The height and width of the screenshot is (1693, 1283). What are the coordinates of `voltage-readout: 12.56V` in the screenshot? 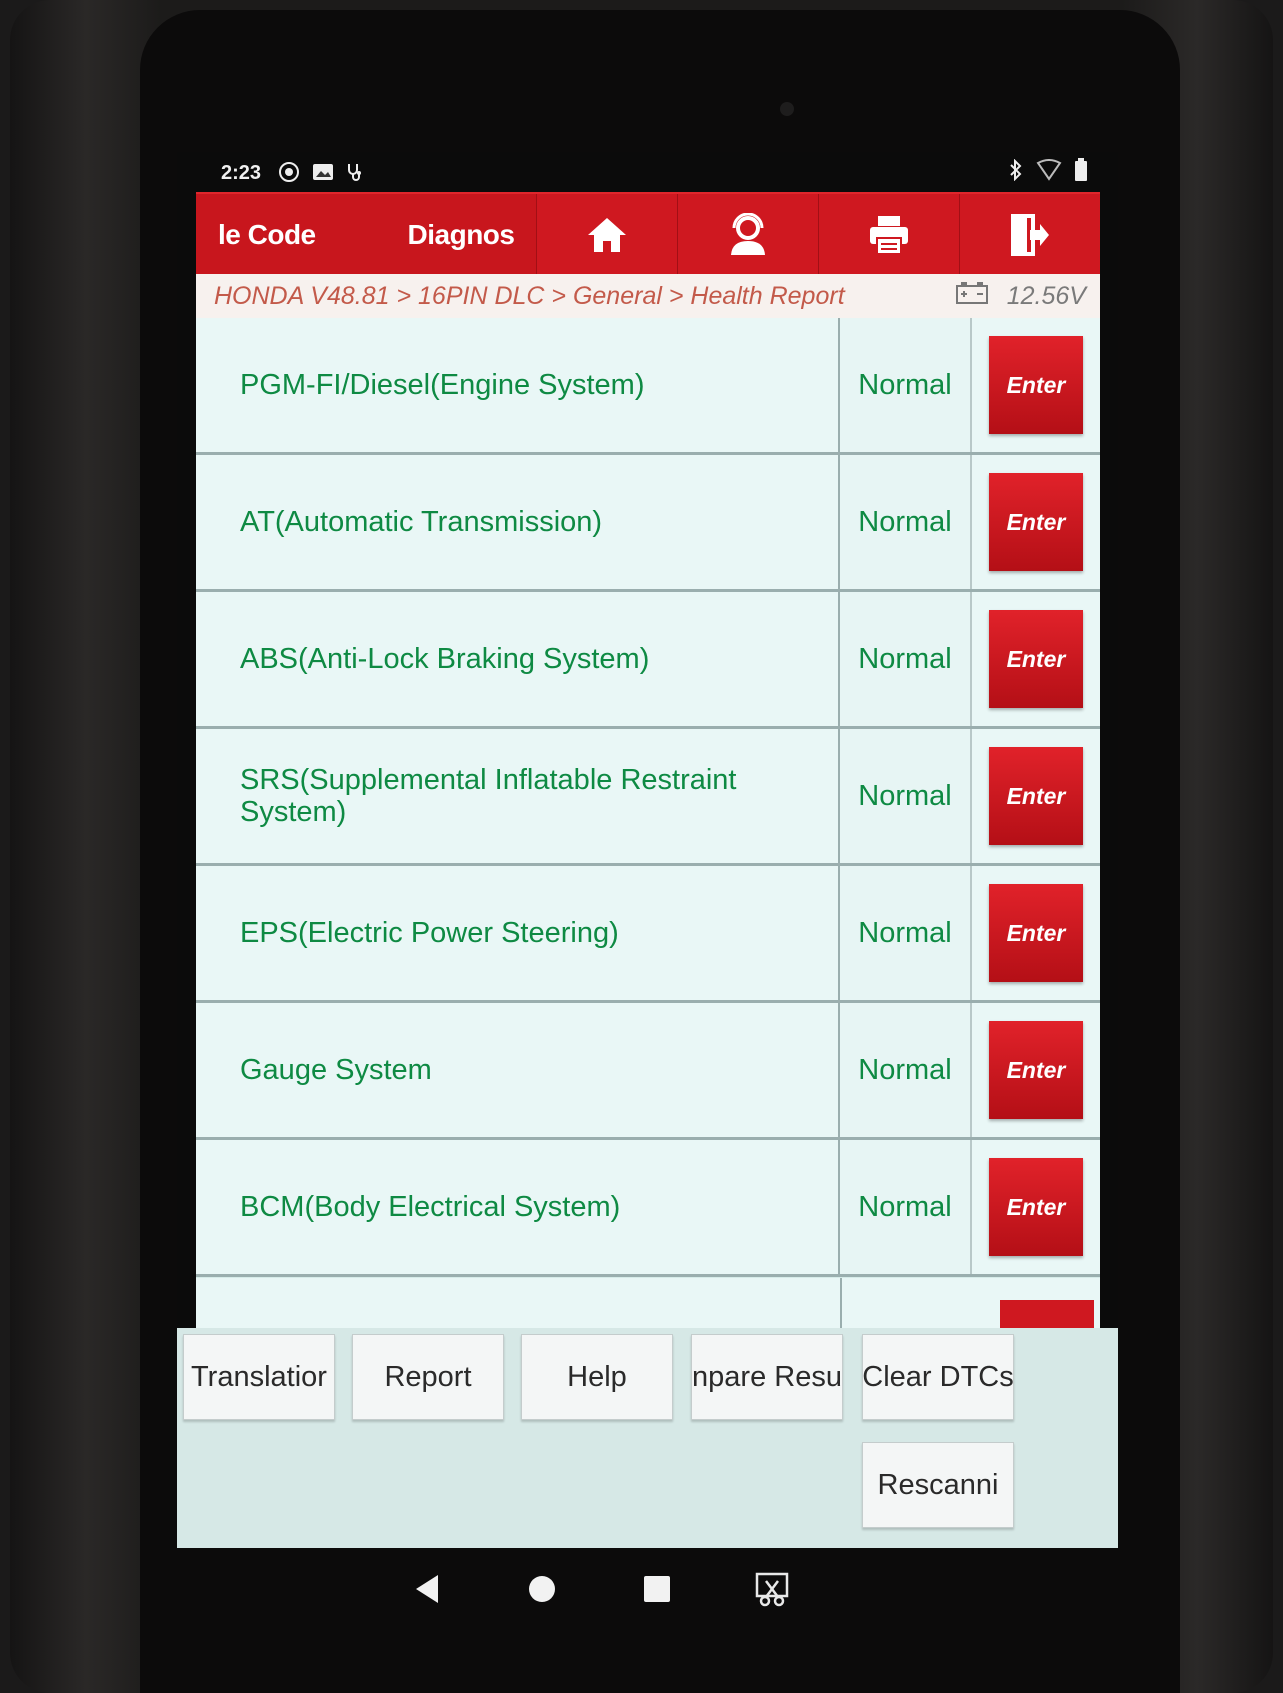 It's located at (1027, 296).